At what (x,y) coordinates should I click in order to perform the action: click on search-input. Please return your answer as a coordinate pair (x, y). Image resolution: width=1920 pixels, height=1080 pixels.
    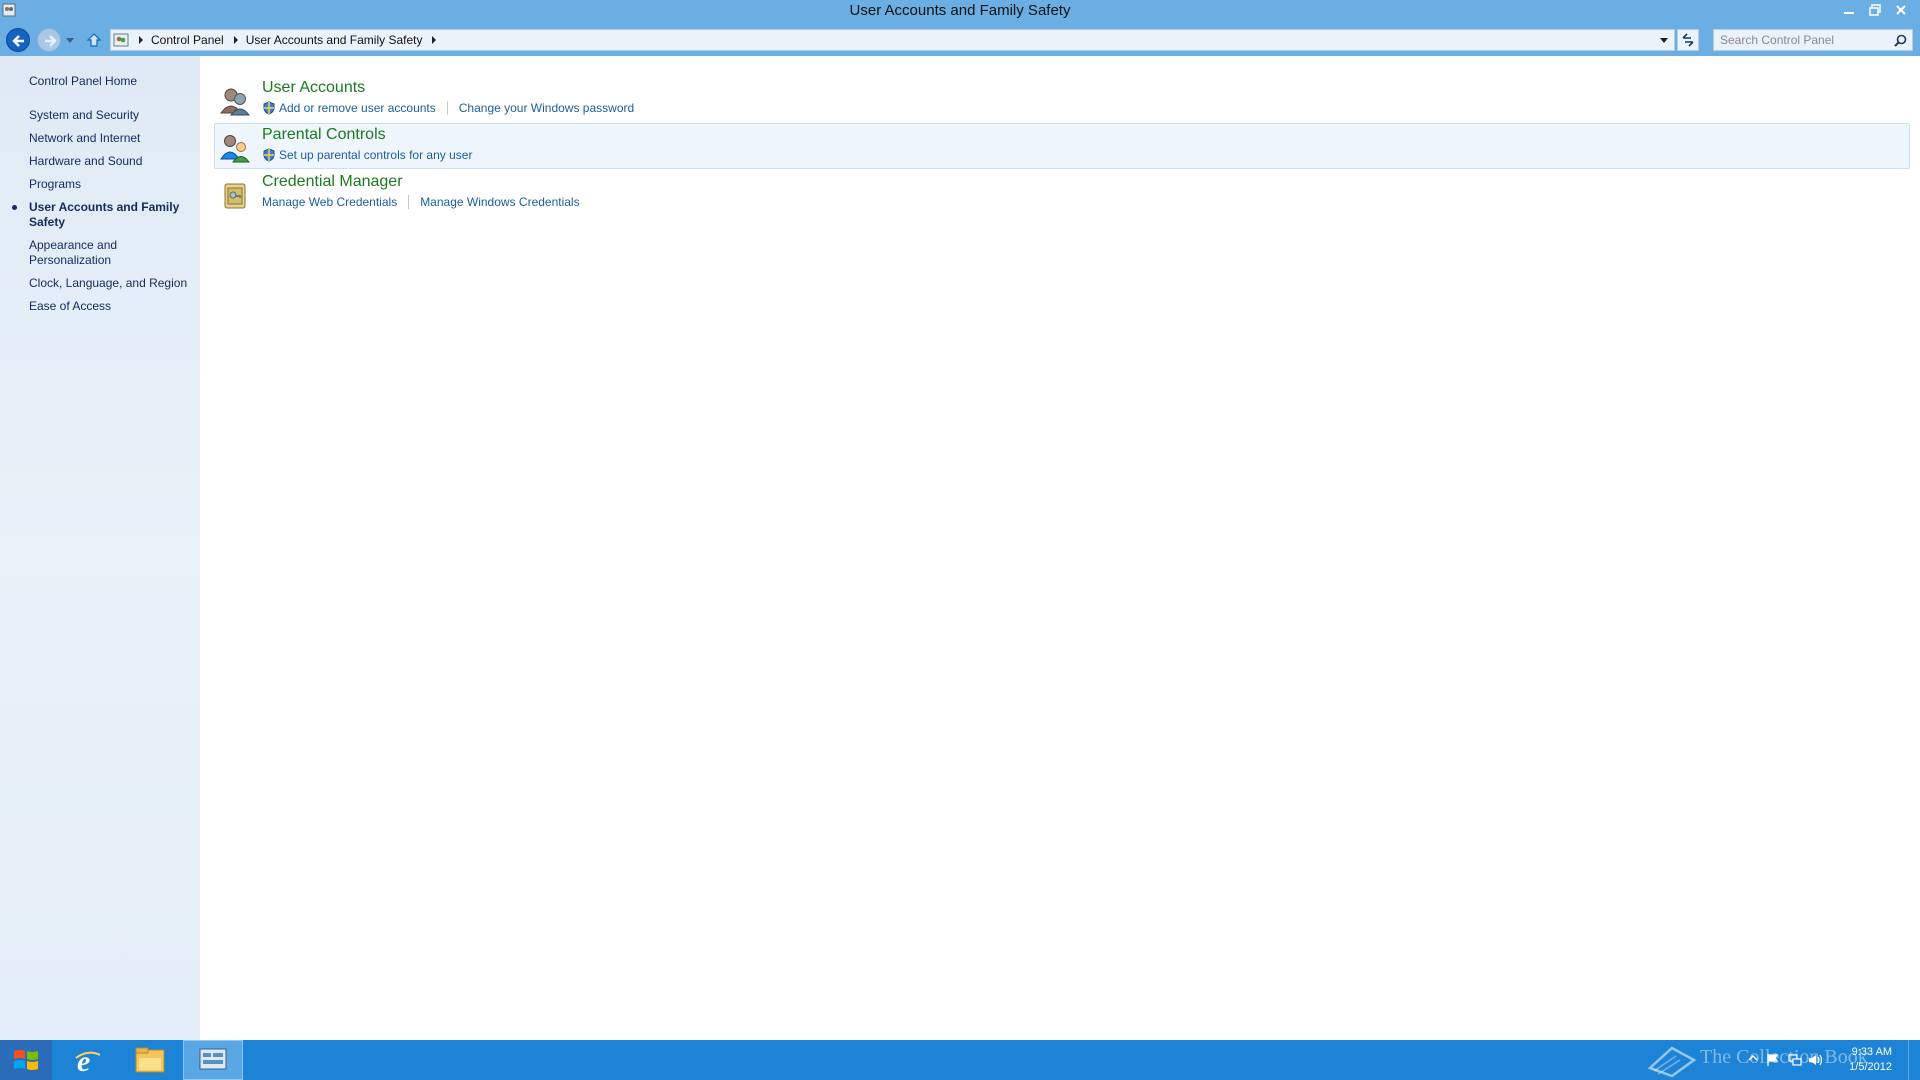
    Looking at the image, I should click on (1805, 40).